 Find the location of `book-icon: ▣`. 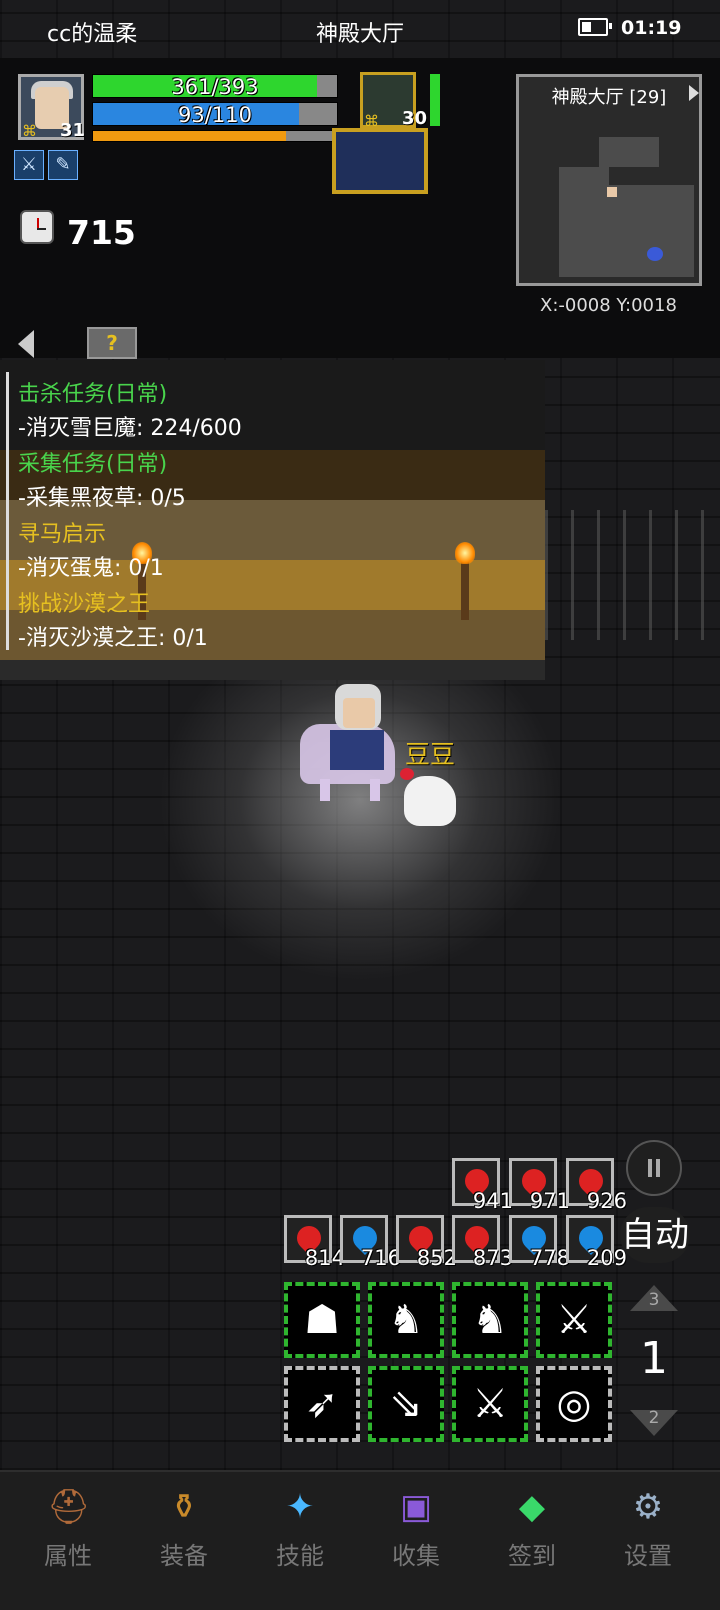

book-icon: ▣ is located at coordinates (416, 1507).